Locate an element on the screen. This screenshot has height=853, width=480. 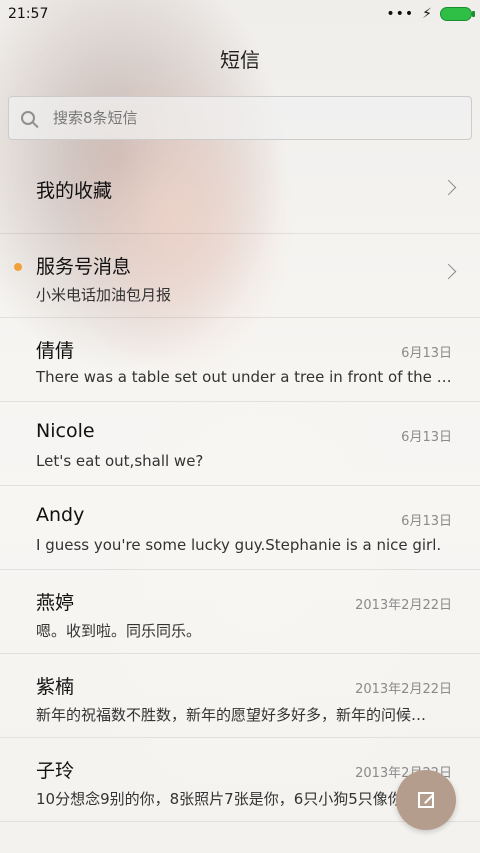
list-item-conversation: Nicole 6月13日 Let's eat out,shall we? is located at coordinates (240, 444).